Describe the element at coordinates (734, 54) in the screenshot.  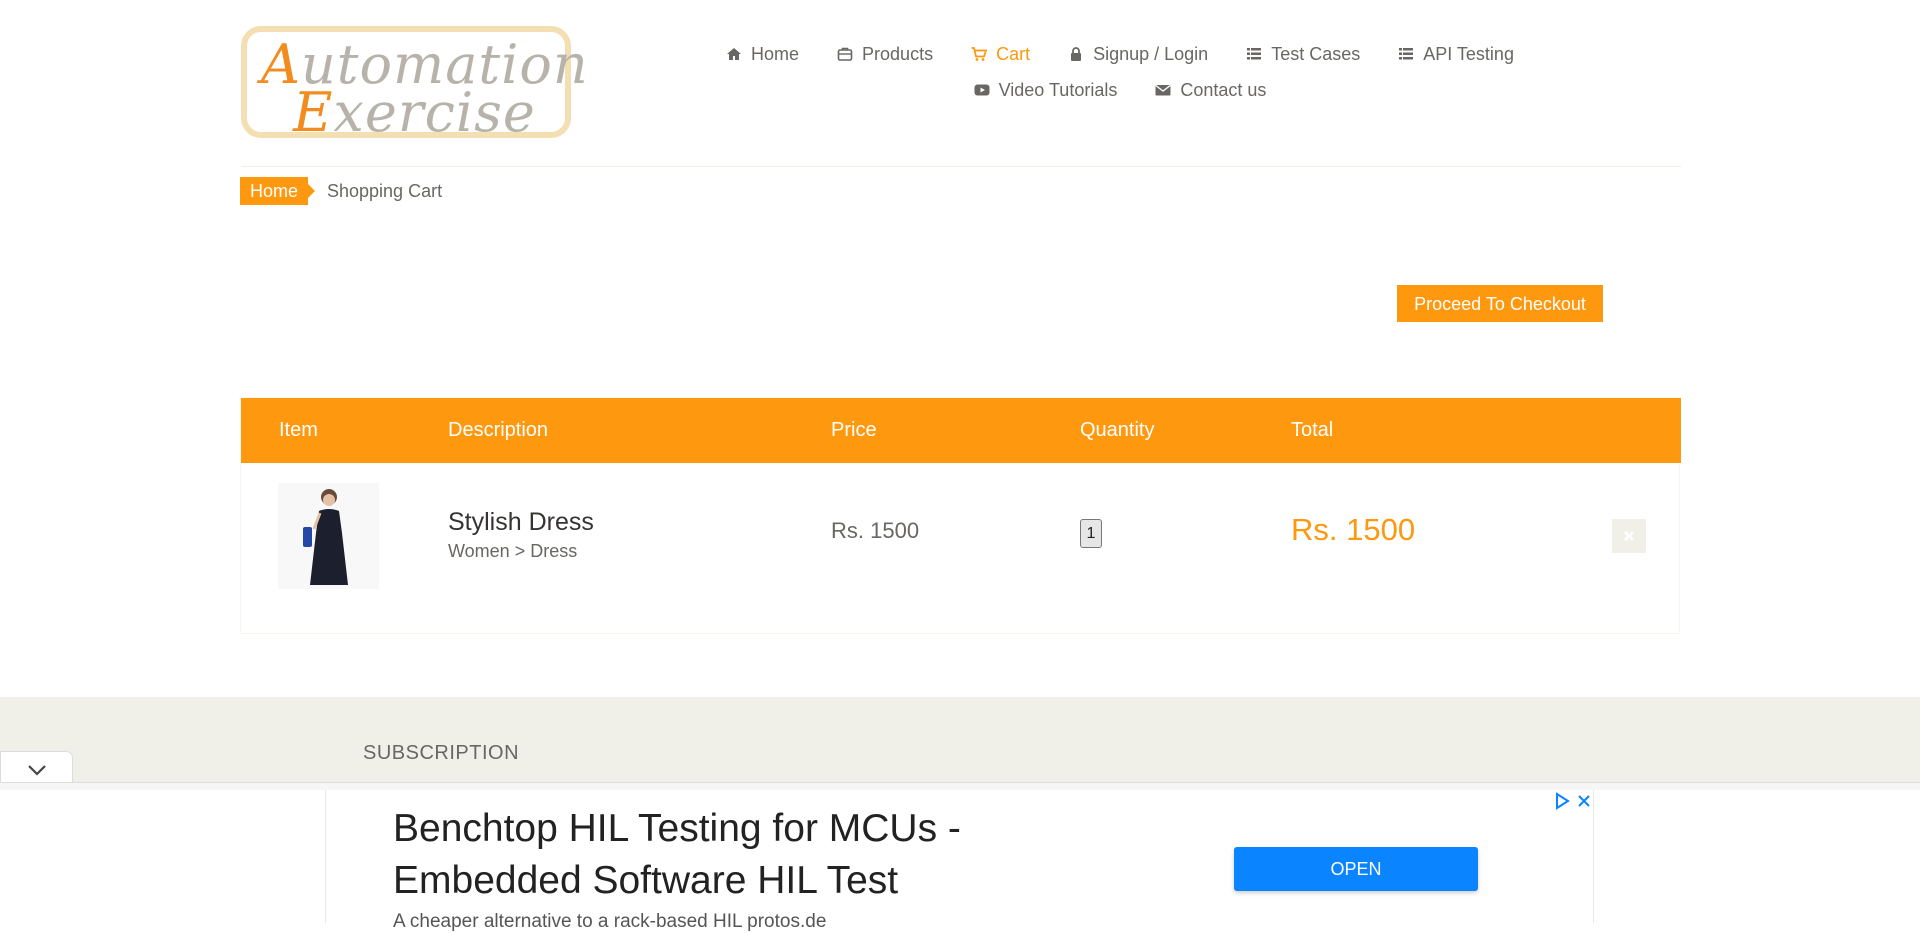
I see `home-icon` at that location.